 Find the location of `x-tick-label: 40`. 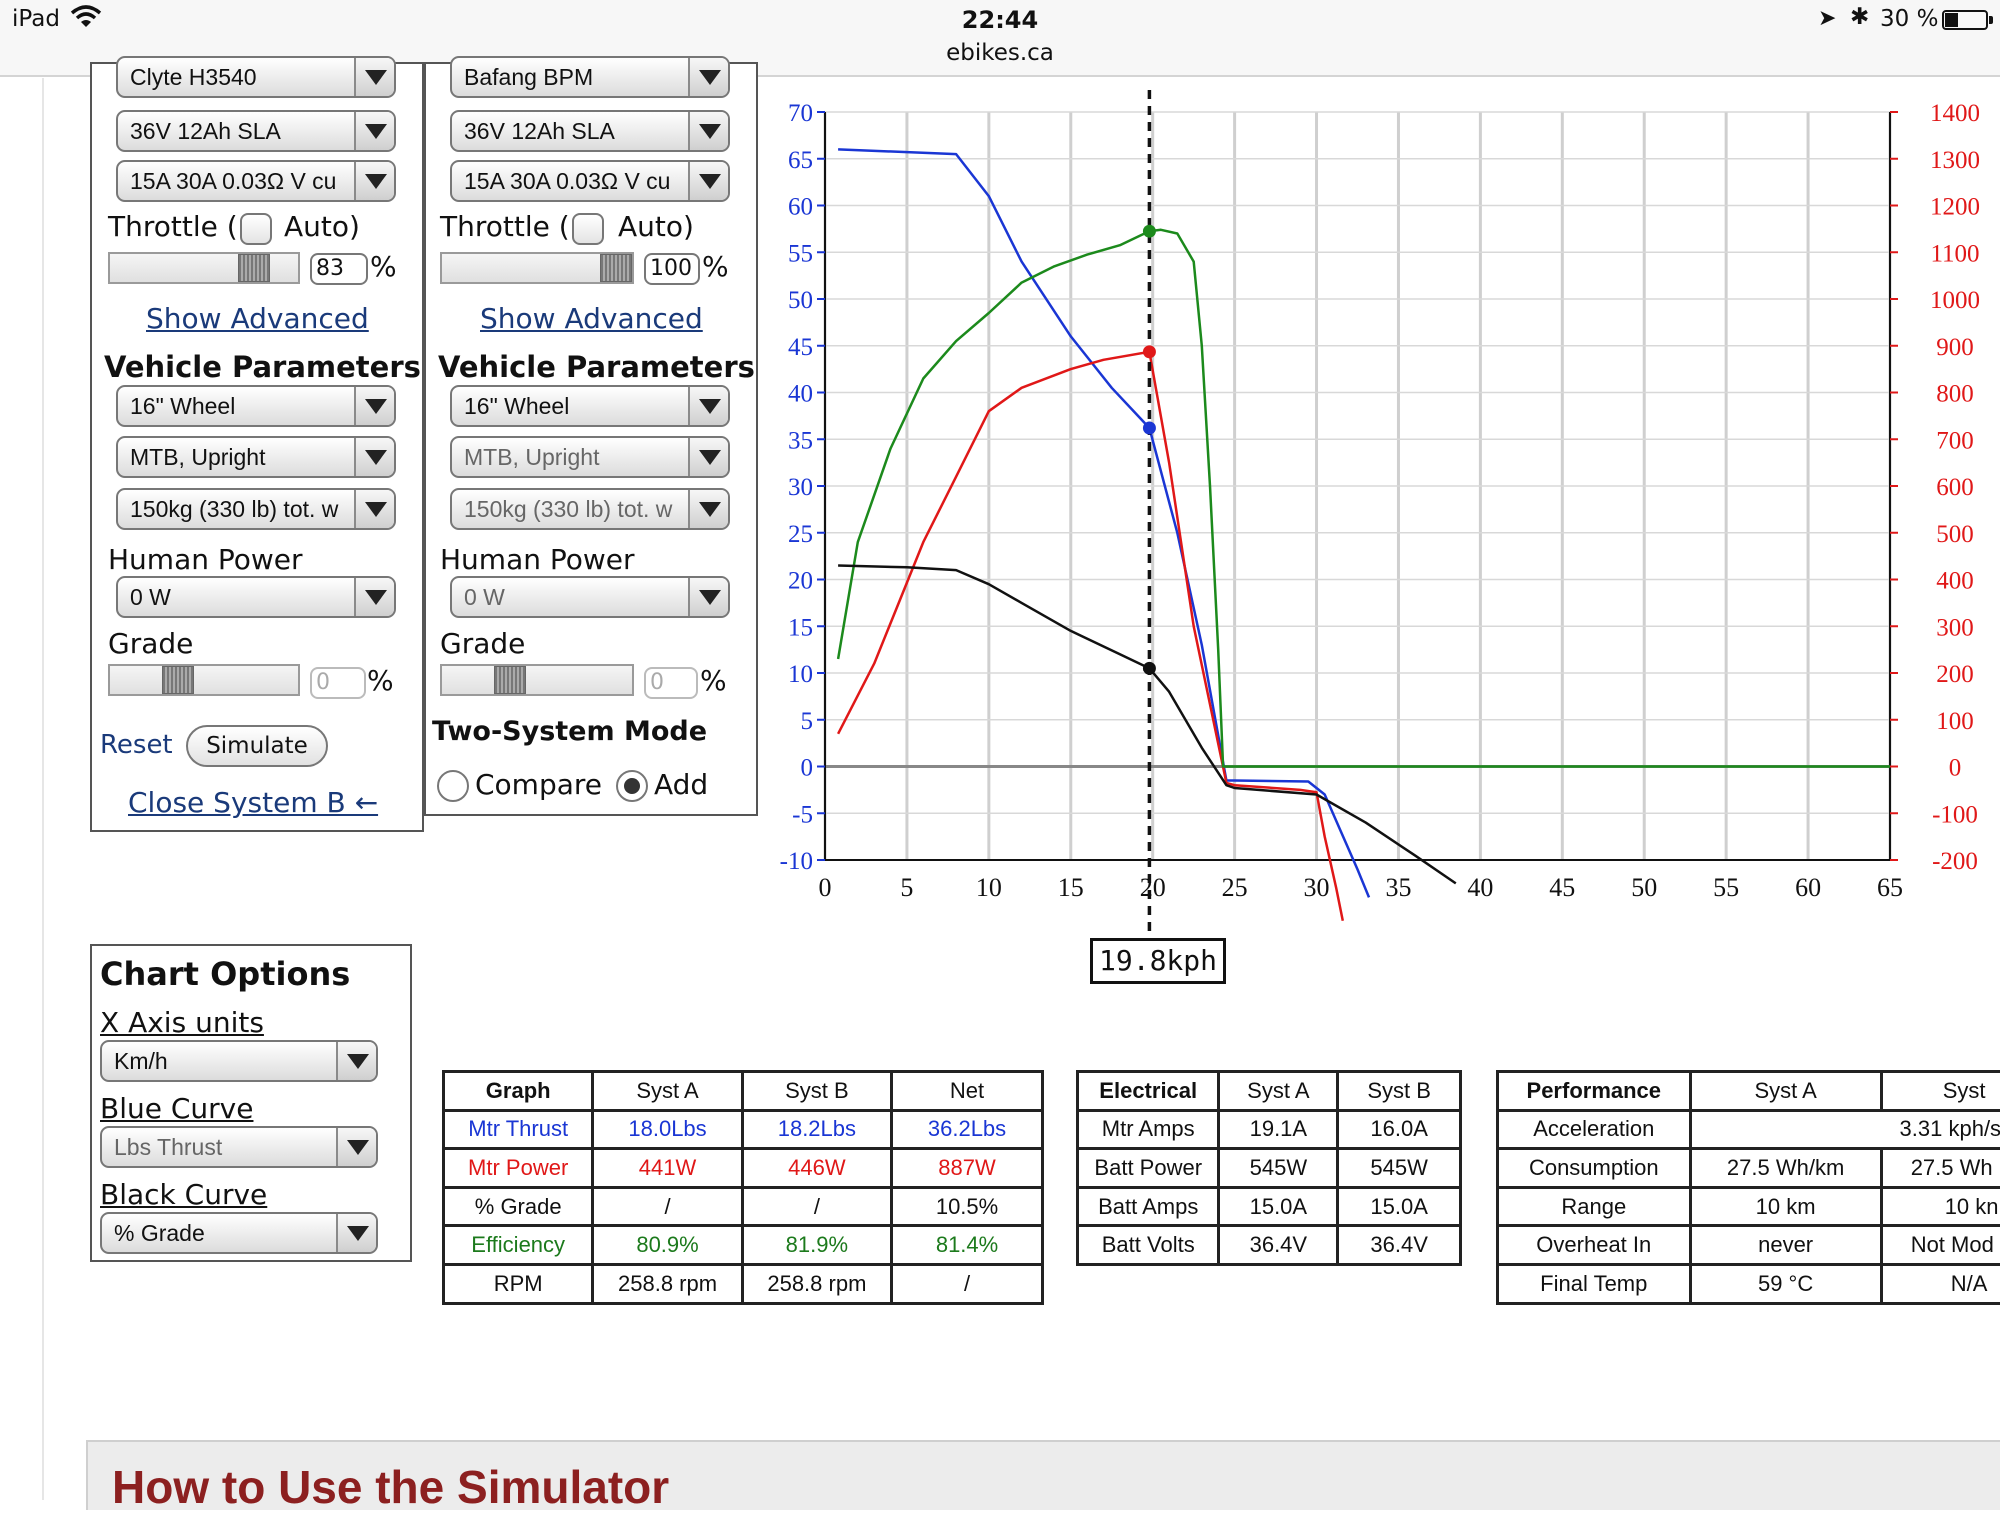

x-tick-label: 40 is located at coordinates (1480, 887).